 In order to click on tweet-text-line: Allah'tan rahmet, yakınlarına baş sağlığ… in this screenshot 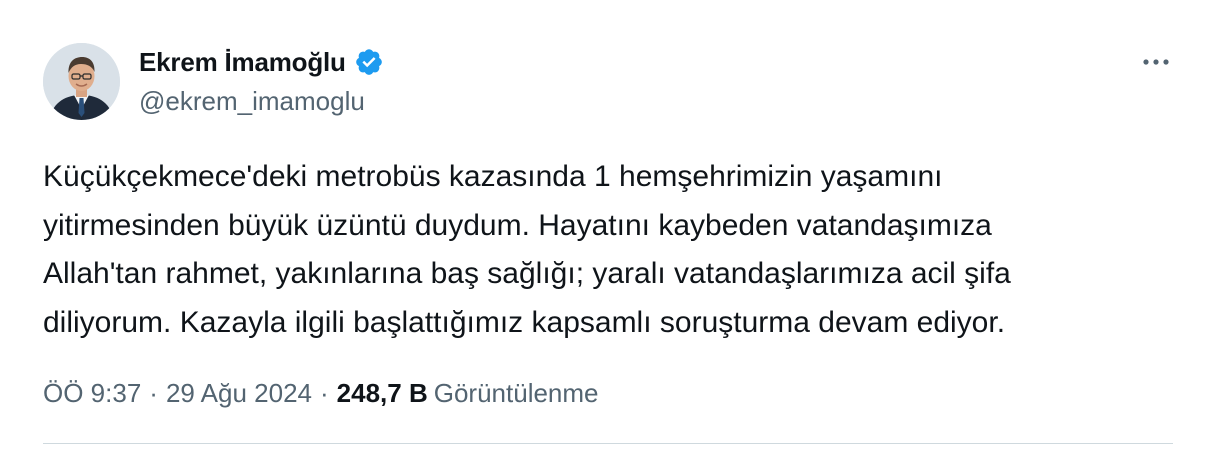, I will do `click(527, 273)`.